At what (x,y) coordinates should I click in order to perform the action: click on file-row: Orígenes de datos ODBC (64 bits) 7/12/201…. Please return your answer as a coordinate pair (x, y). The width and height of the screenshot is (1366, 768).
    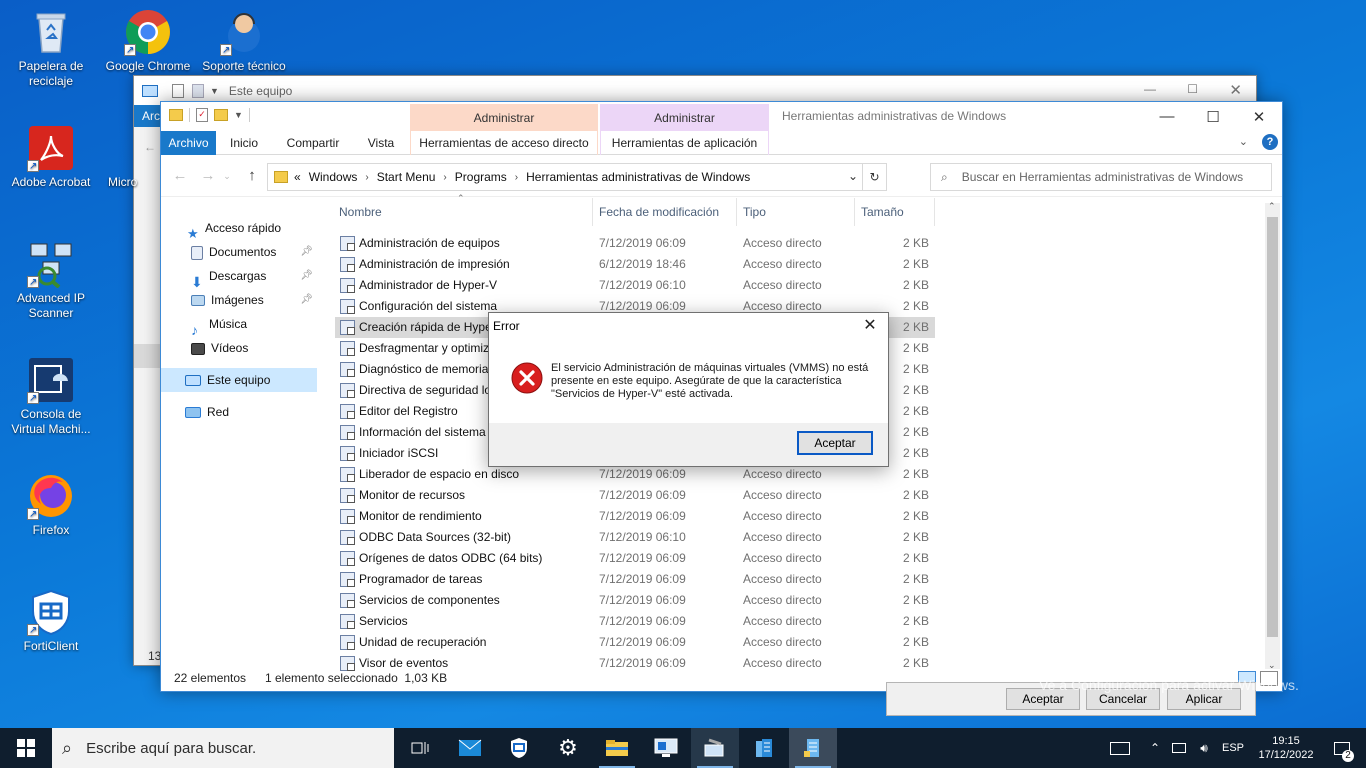
    Looking at the image, I should click on (635, 558).